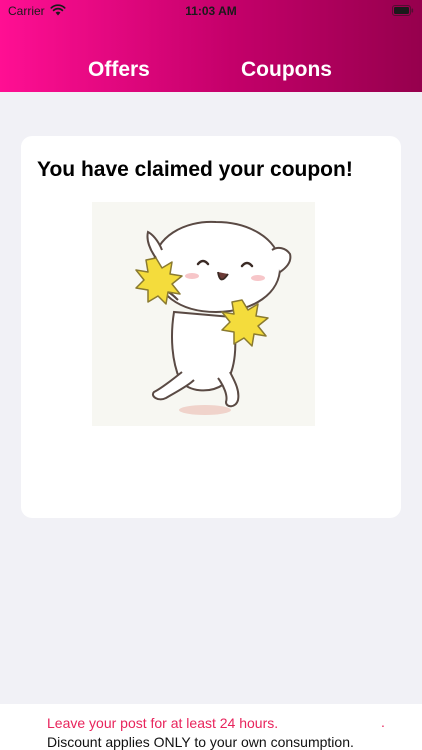  Describe the element at coordinates (211, 74) in the screenshot. I see `tab-bar: Offers Coupons` at that location.